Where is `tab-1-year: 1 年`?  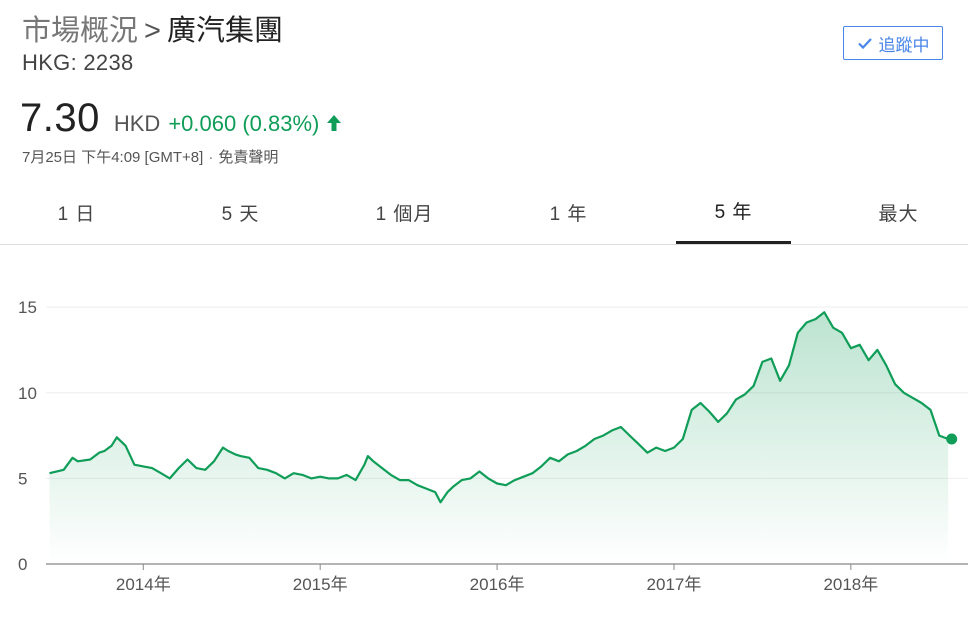
tab-1-year: 1 年 is located at coordinates (568, 212).